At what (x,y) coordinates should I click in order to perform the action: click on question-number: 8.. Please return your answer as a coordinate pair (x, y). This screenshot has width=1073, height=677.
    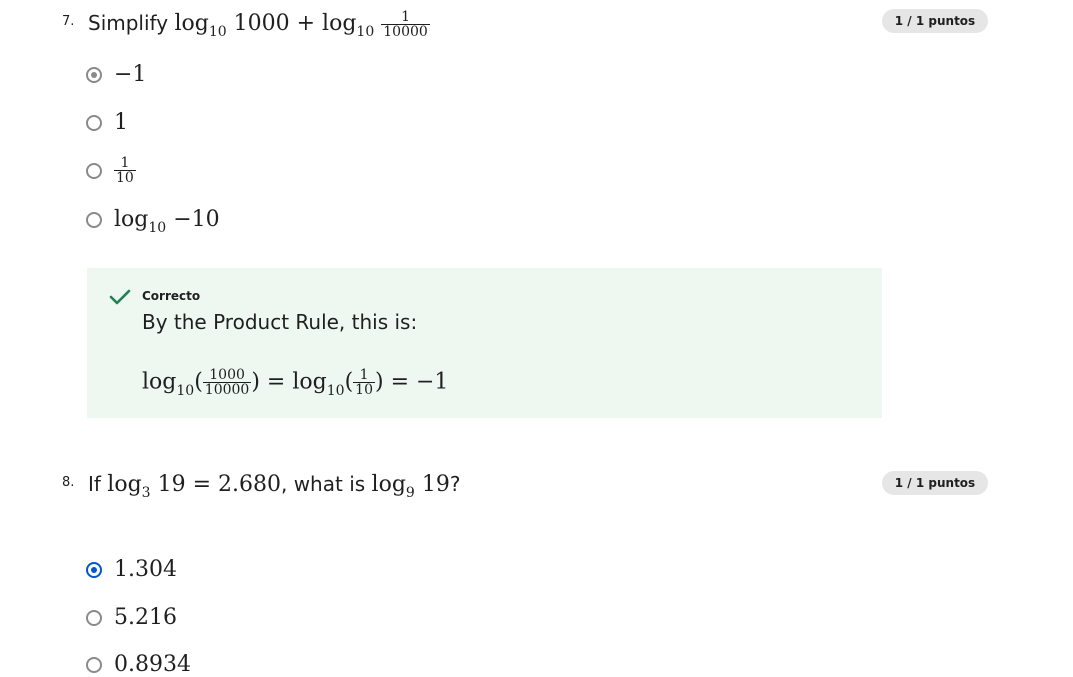
    Looking at the image, I should click on (68, 482).